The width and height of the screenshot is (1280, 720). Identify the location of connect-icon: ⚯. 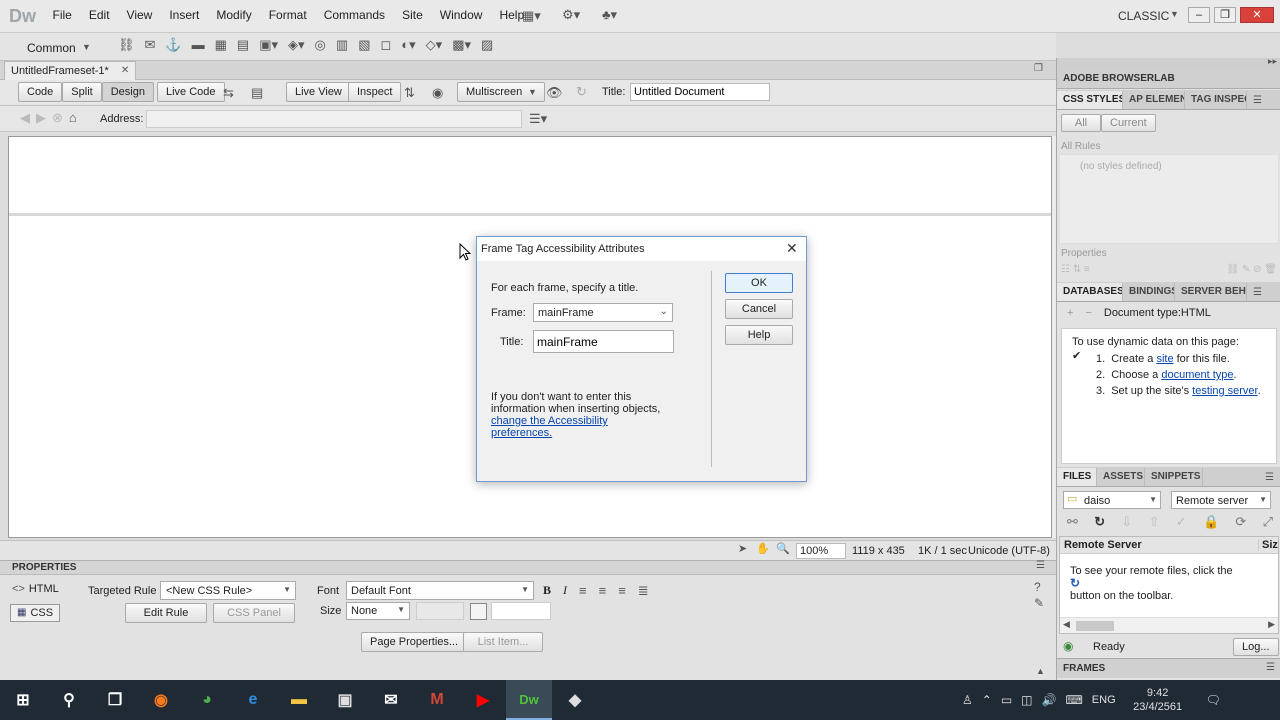
(1072, 522).